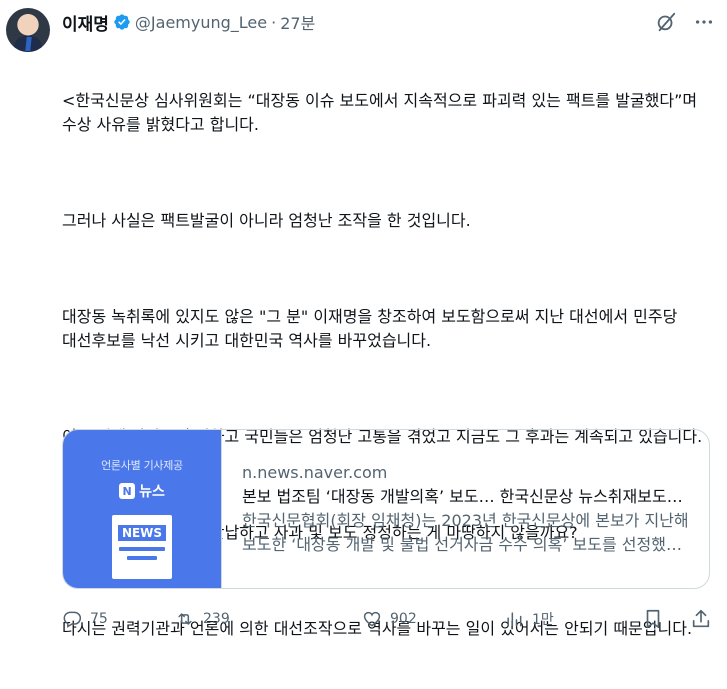  Describe the element at coordinates (297, 22) in the screenshot. I see `timestamp: 27분` at that location.